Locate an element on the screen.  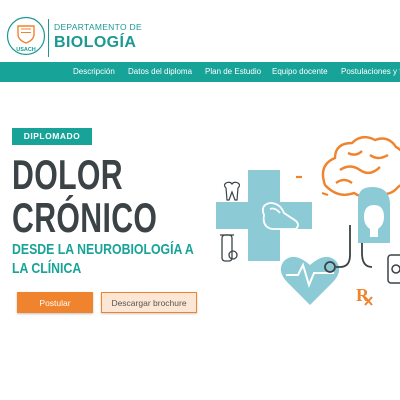
logo-text: USACH is located at coordinates (26, 50).